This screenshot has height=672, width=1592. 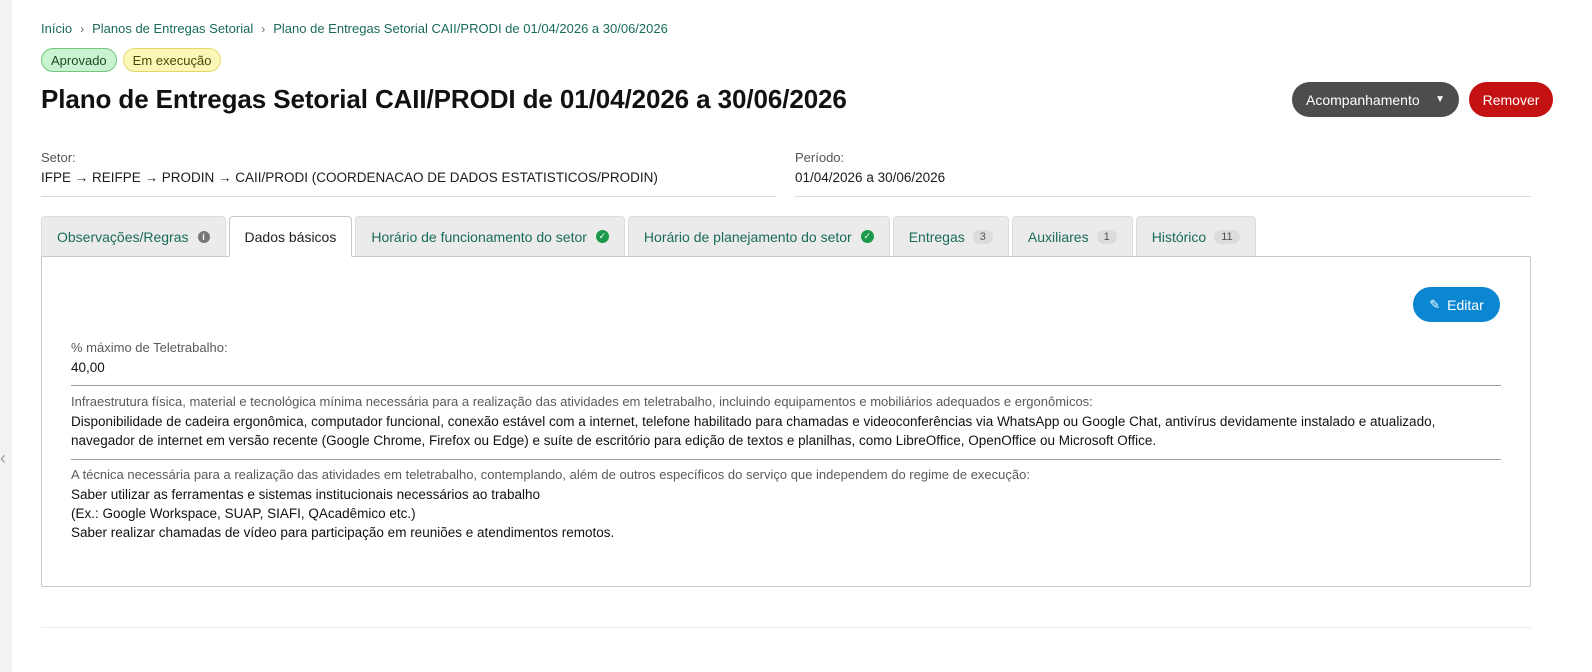 I want to click on tab-label: Dados básicos, so click(x=290, y=236).